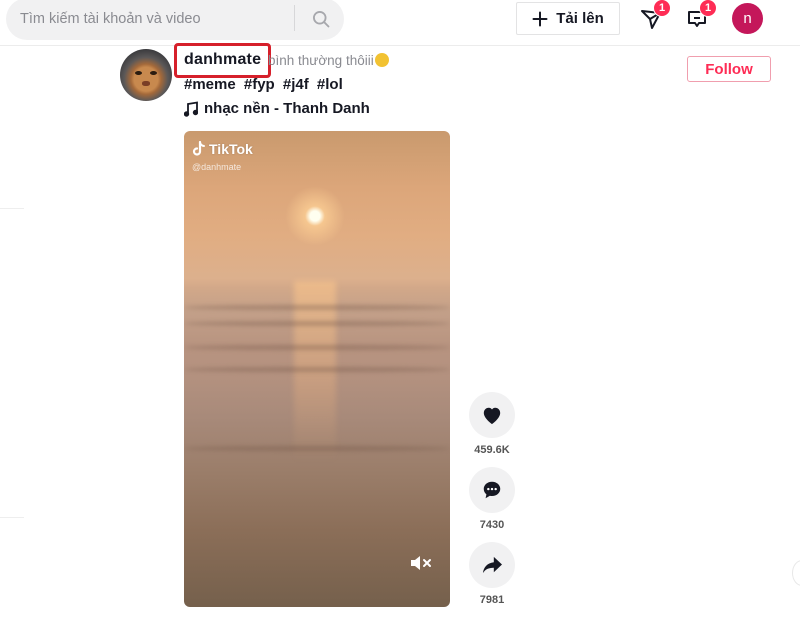 This screenshot has height=617, width=800. What do you see at coordinates (400, 23) in the screenshot?
I see `top-bar: Tải lên 1 1 n` at bounding box center [400, 23].